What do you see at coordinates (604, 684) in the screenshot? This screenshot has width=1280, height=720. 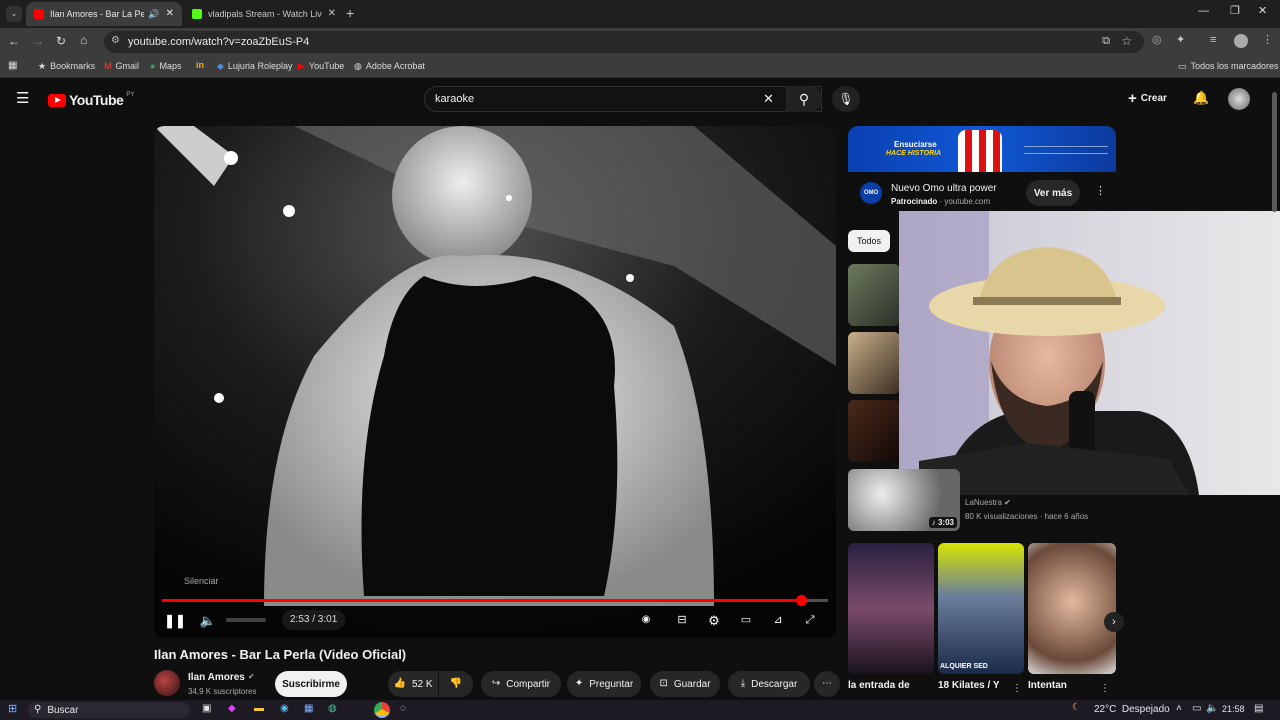 I see `ask-button: ✦ Preguntar` at bounding box center [604, 684].